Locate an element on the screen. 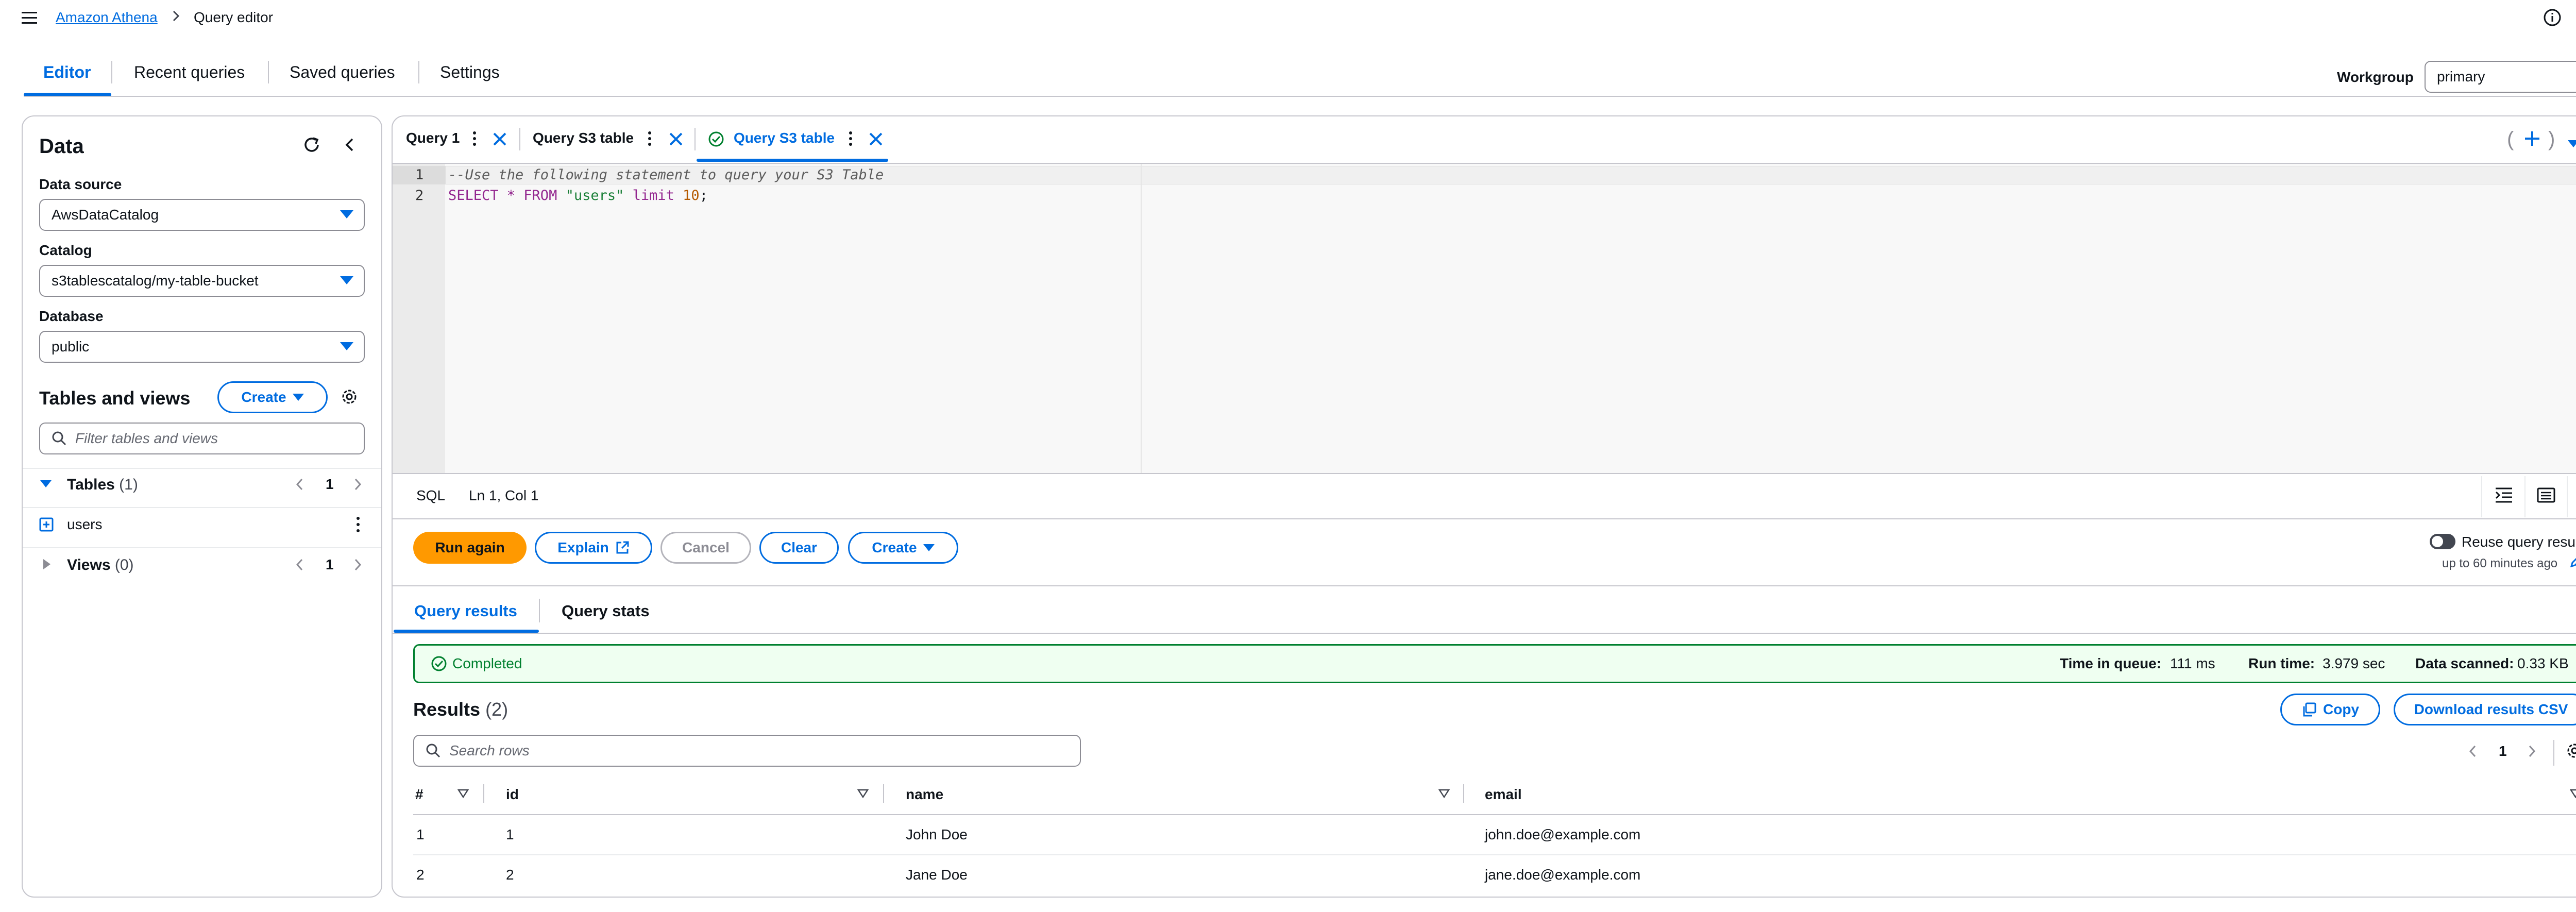 This screenshot has width=2576, height=912. data-panel is located at coordinates (202, 506).